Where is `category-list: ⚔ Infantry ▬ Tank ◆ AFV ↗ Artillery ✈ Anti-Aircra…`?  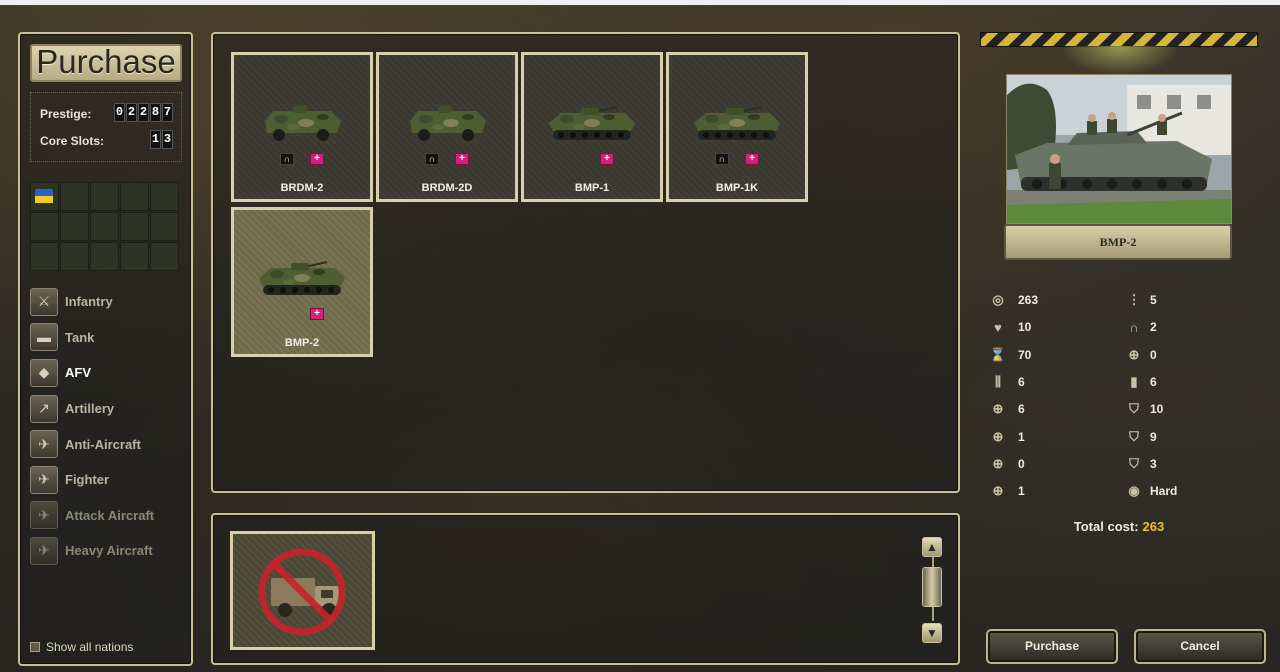
category-list: ⚔ Infantry ▬ Tank ◆ AFV ↗ Artillery ✈ Anti-Aircra… is located at coordinates (92, 426).